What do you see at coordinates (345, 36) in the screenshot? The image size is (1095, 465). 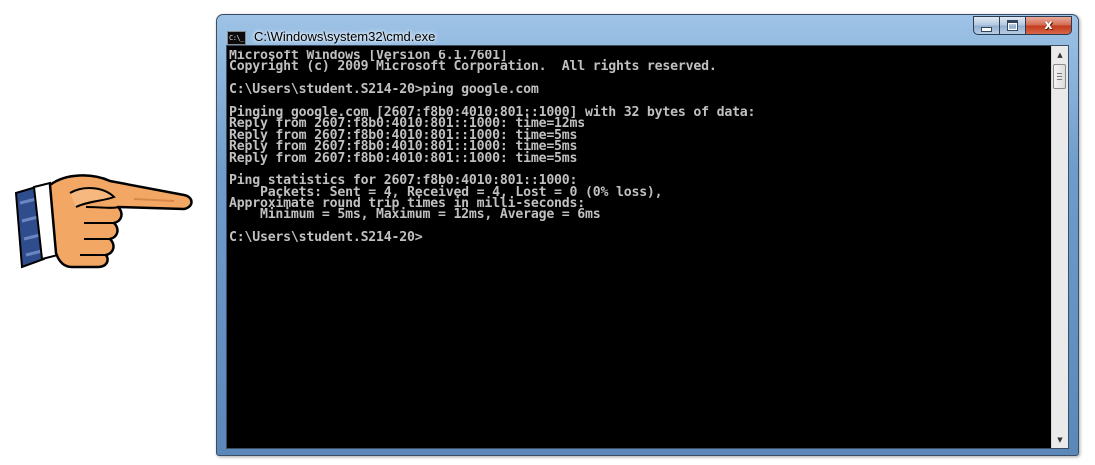 I see `window-title: C:\Windows\system32\cmd.exe` at bounding box center [345, 36].